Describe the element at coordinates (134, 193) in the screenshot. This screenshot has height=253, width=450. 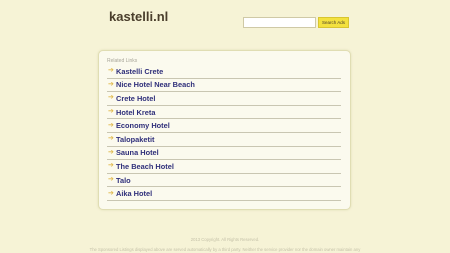
I see `link-label: Aika Hotel` at that location.